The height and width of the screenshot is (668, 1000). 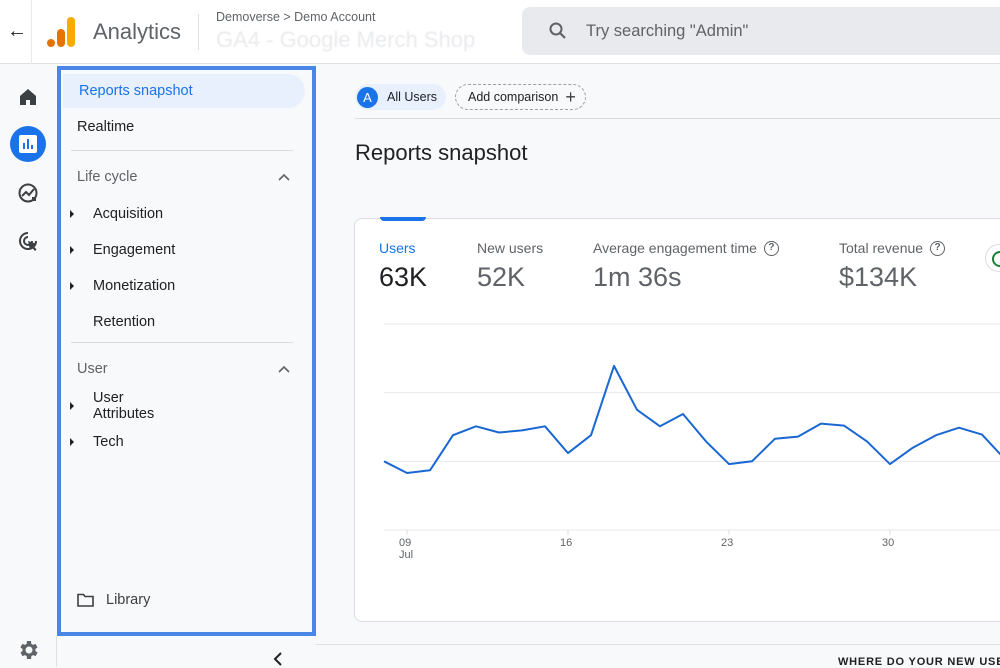 What do you see at coordinates (295, 17) in the screenshot?
I see `breadcrumb: Demoverse > Demo Account` at bounding box center [295, 17].